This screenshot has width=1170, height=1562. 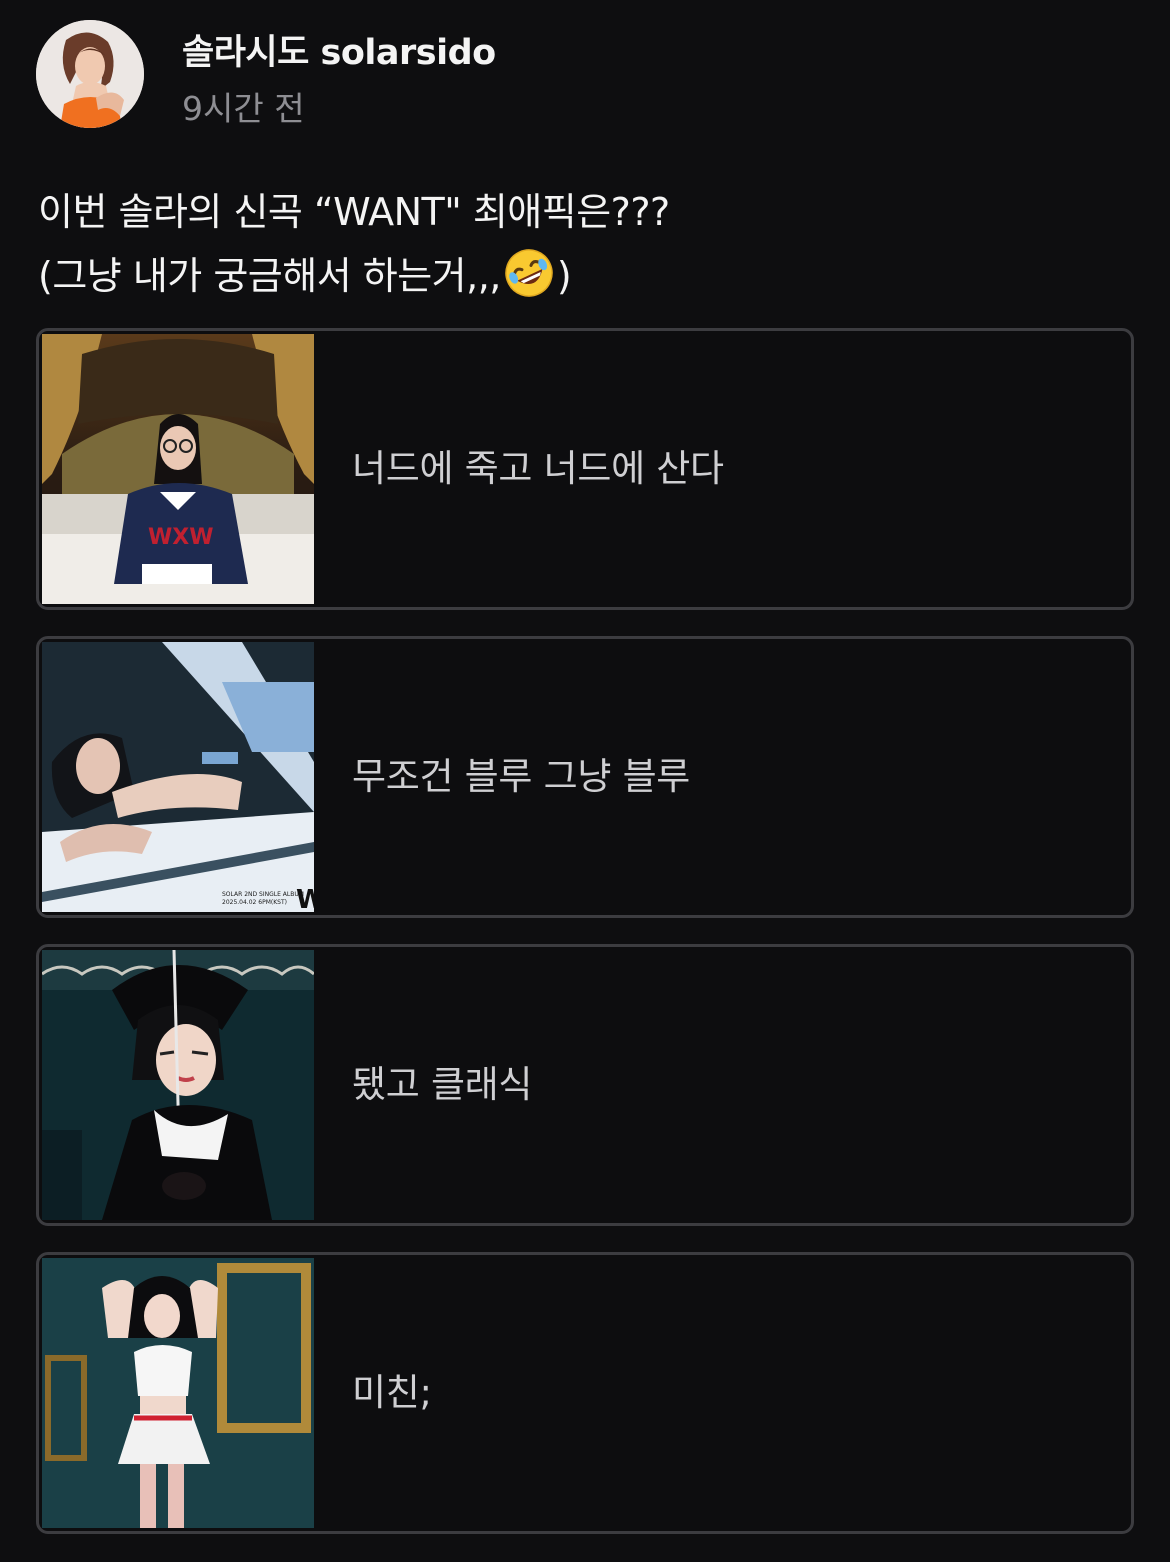 What do you see at coordinates (538, 468) in the screenshot?
I see `poll-option-1-label: 너드에 죽고 너드에 산다` at bounding box center [538, 468].